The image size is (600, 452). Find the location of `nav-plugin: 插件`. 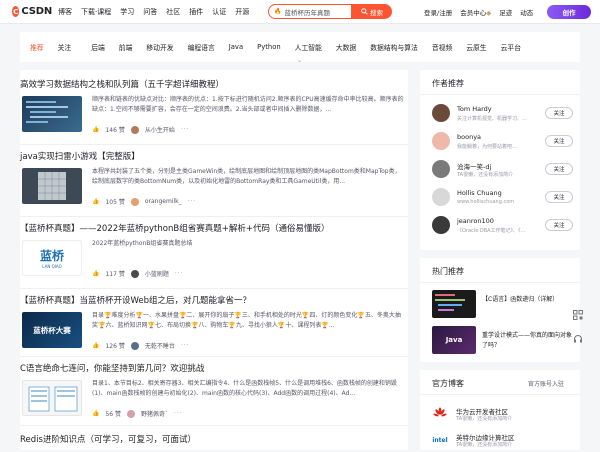

nav-plugin: 插件 is located at coordinates (196, 12).